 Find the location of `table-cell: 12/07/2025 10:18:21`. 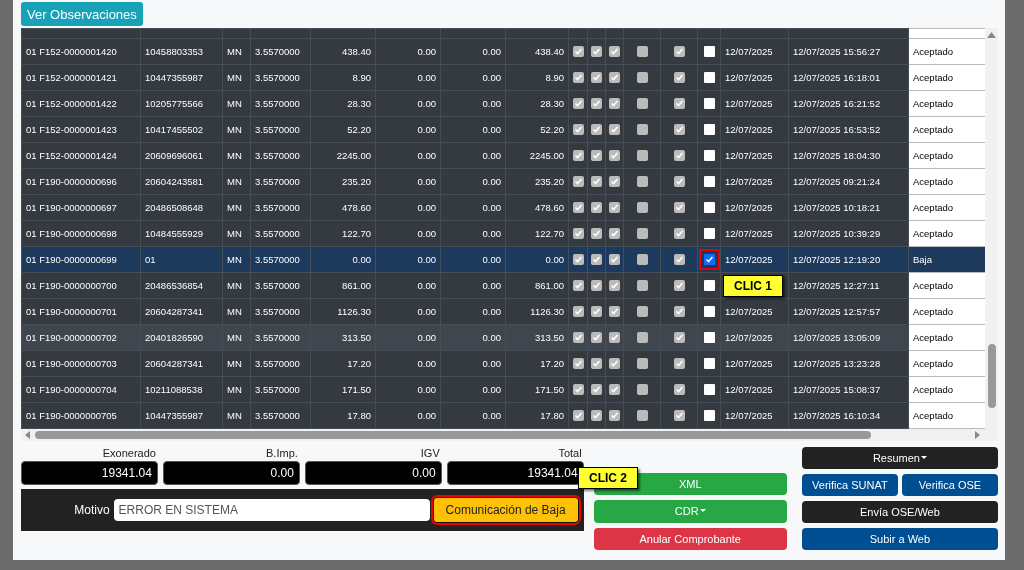

table-cell: 12/07/2025 10:18:21 is located at coordinates (848, 207).